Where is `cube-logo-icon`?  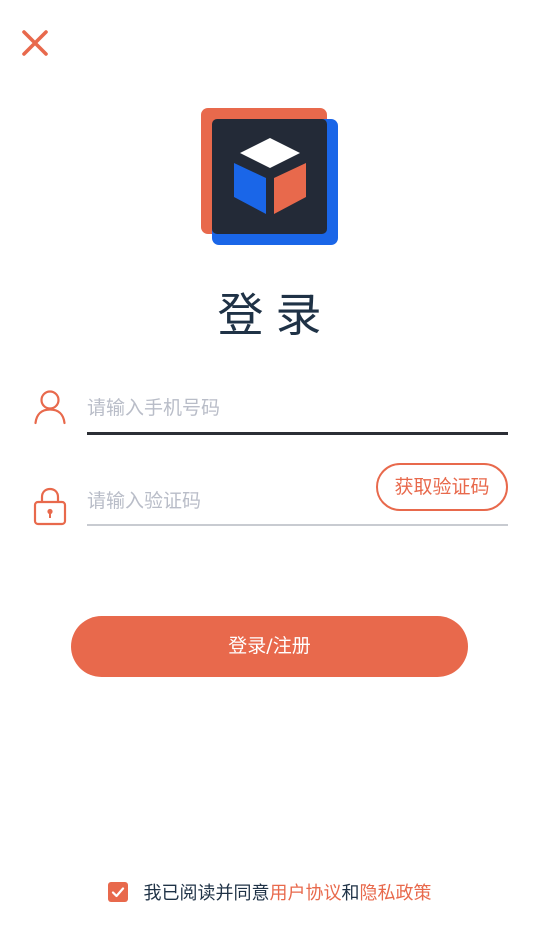
cube-logo-icon is located at coordinates (269, 176).